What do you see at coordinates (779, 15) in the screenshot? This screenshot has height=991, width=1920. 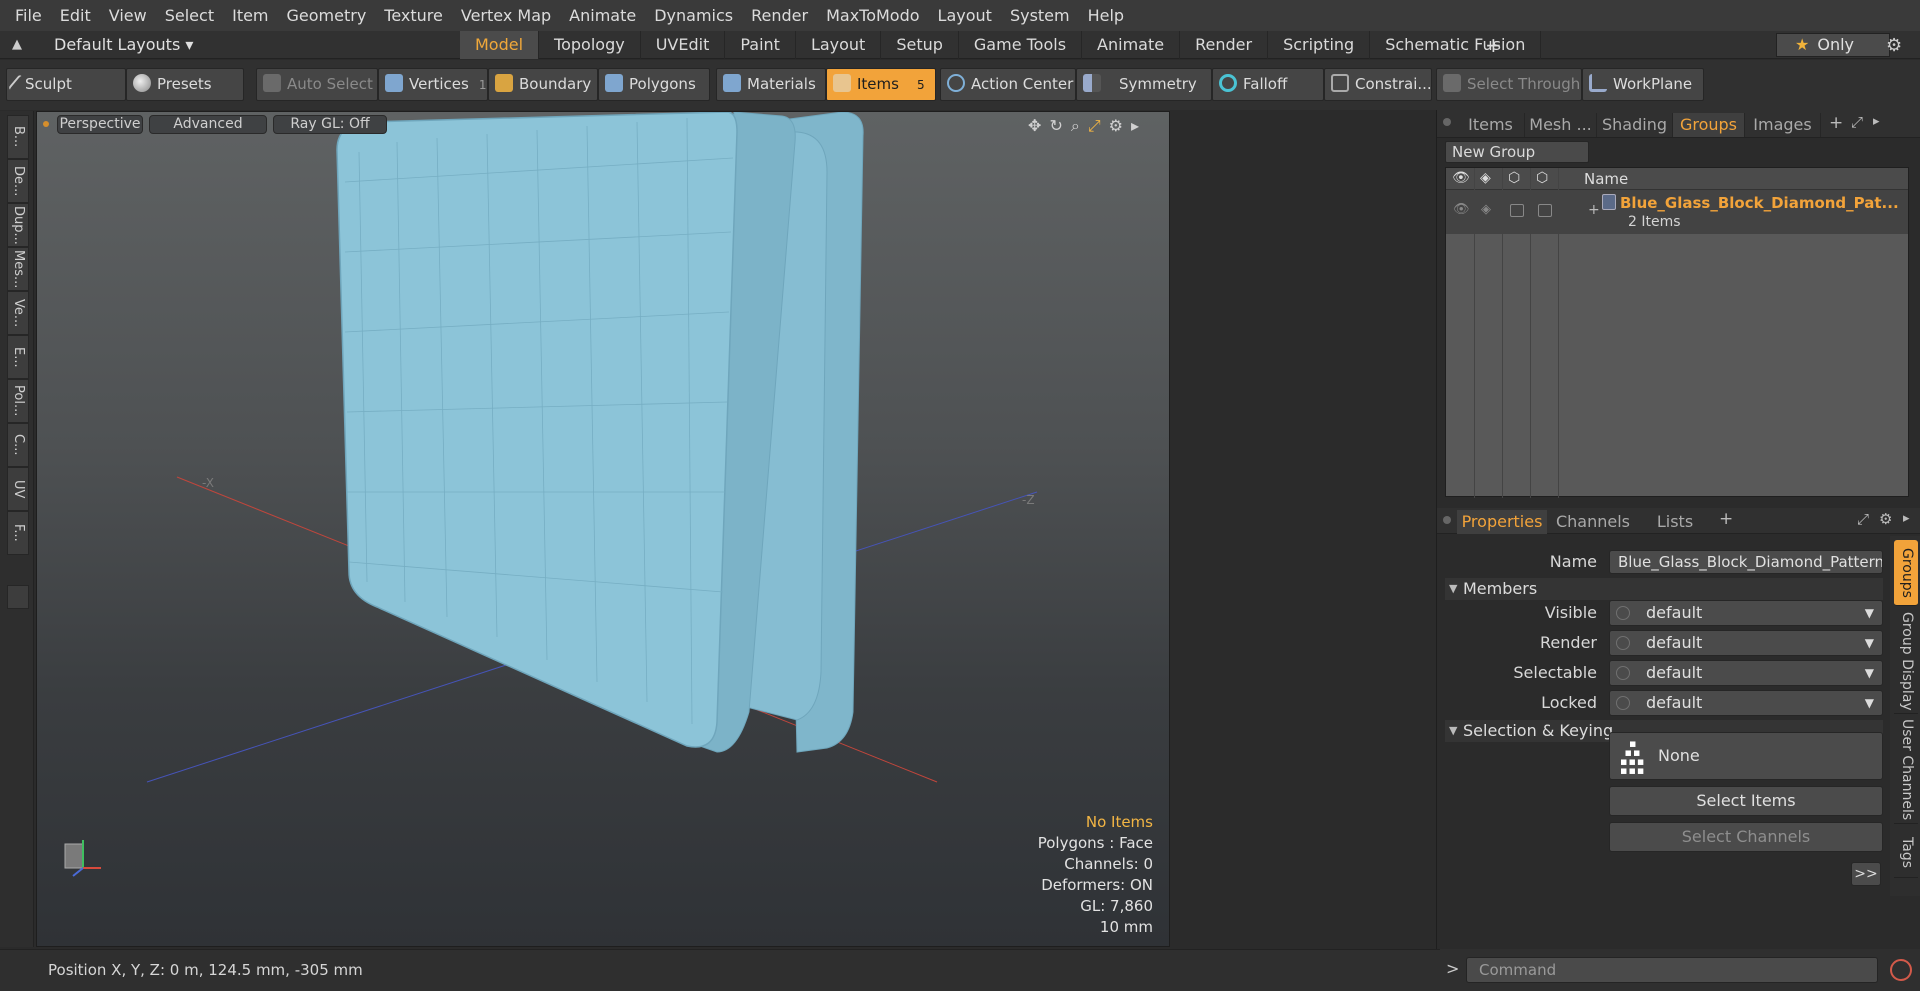 I see `menu-render: Render` at bounding box center [779, 15].